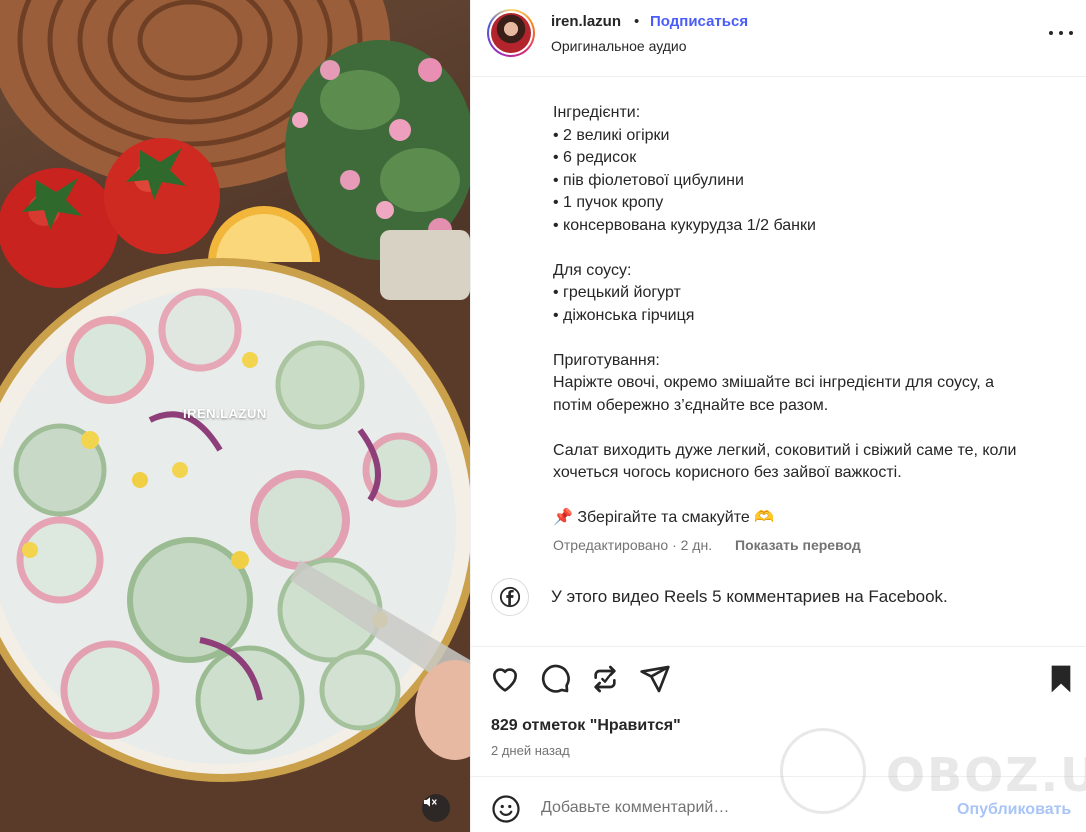  What do you see at coordinates (608, 202) in the screenshot?
I see `caption-line: • 1 пучок кропу` at bounding box center [608, 202].